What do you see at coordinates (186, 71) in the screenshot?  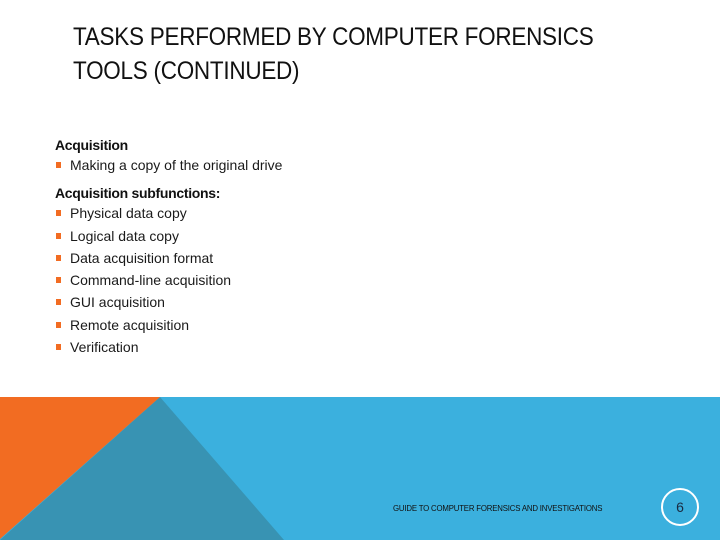 I see `slide-title-line-2: TOOLS (CONTINUED)` at bounding box center [186, 71].